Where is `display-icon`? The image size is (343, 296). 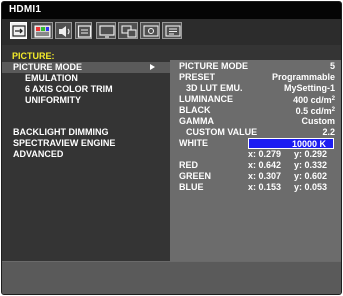
display-icon is located at coordinates (107, 31).